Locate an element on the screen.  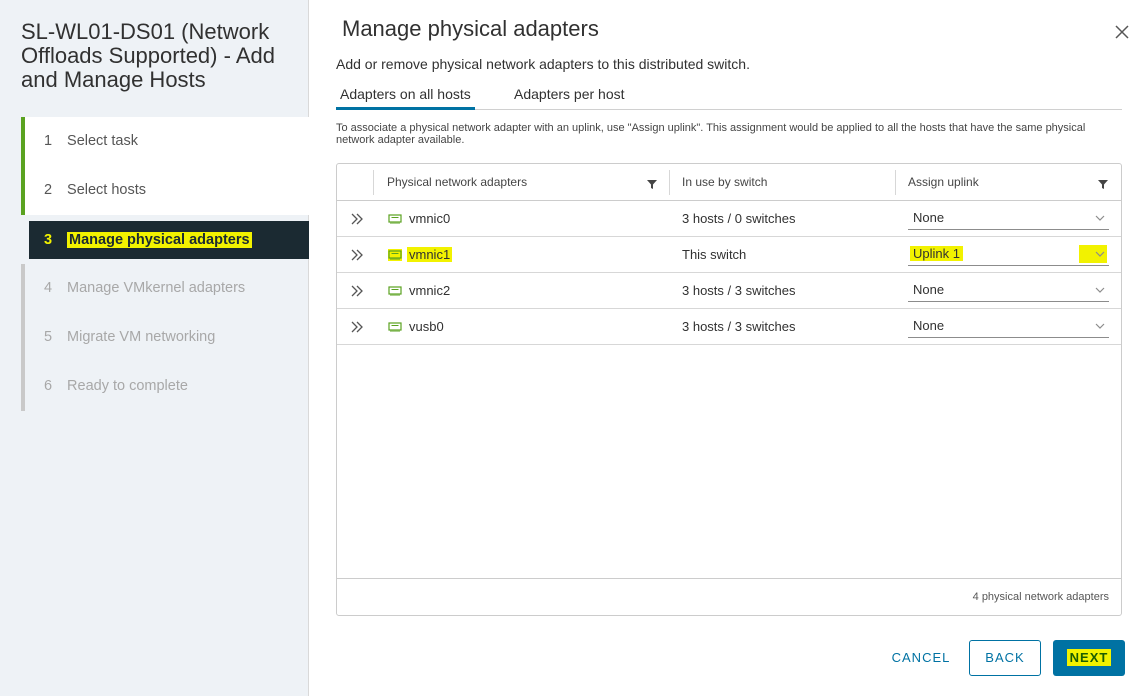
step-ready-to-complete: 6 Ready to complete is located at coordinates (165, 386).